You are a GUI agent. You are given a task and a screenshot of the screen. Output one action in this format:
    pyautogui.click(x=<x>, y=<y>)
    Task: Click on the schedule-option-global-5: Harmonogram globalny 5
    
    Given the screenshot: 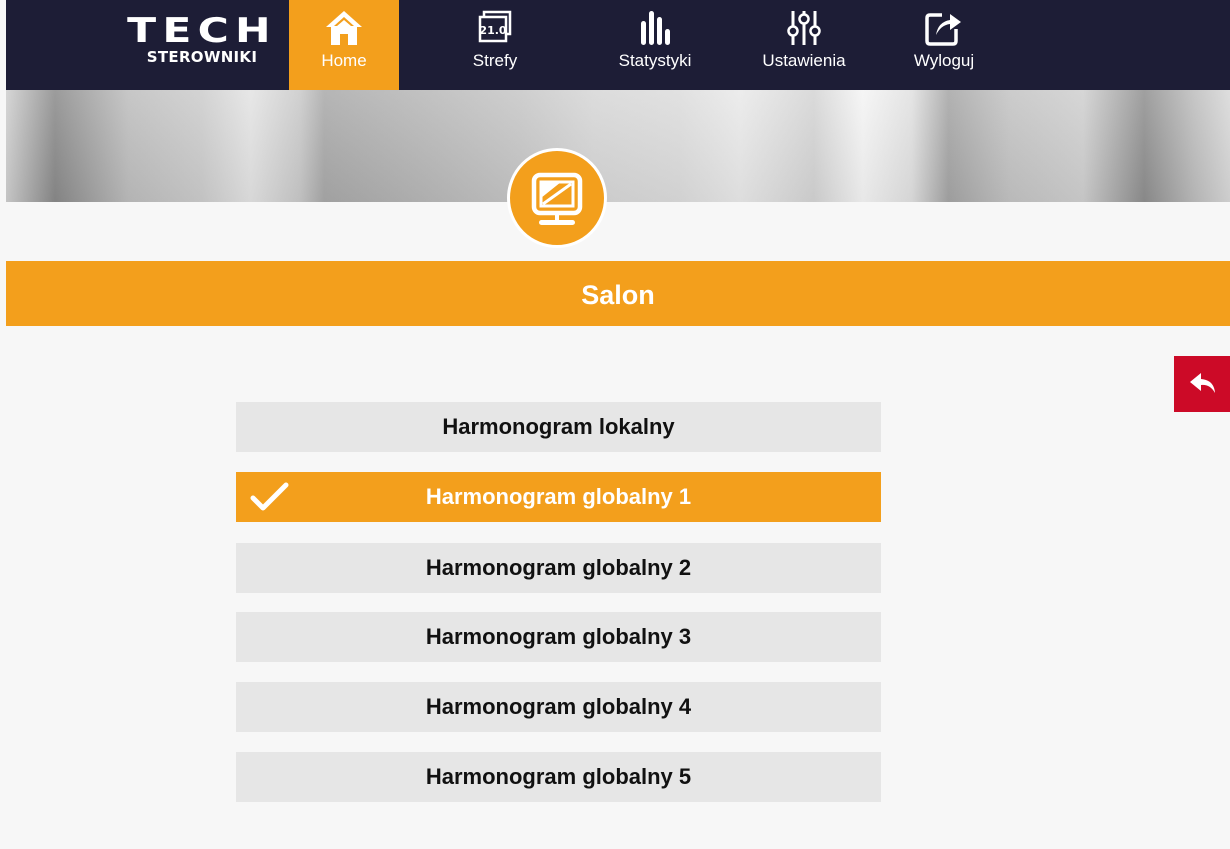 What is the action you would take?
    pyautogui.click(x=558, y=777)
    